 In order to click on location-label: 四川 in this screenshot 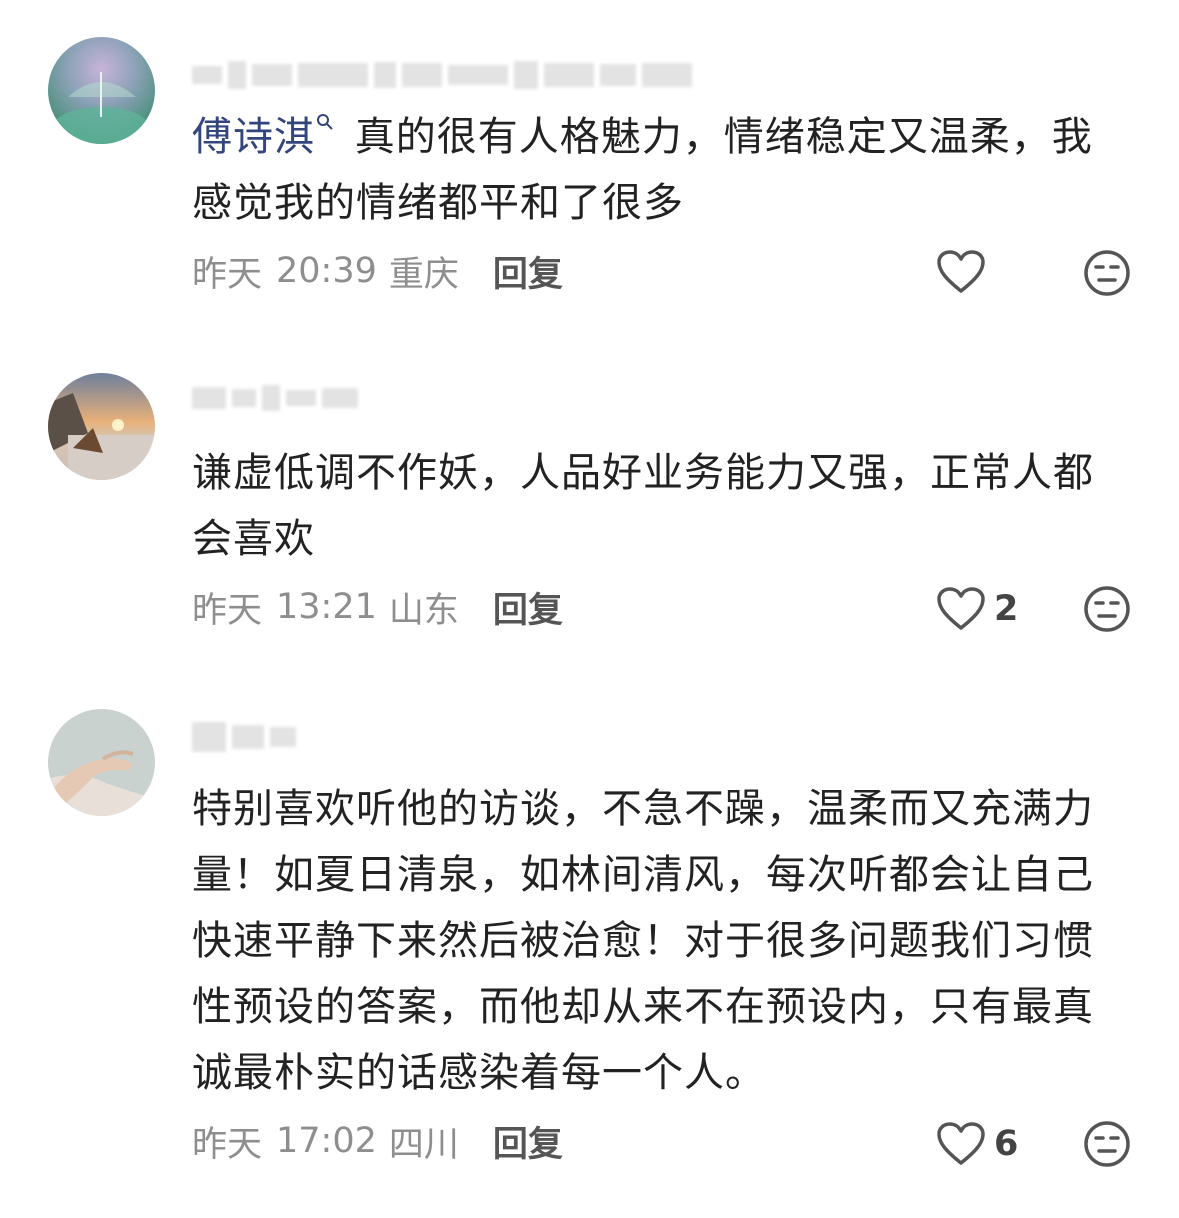, I will do `click(423, 1144)`.